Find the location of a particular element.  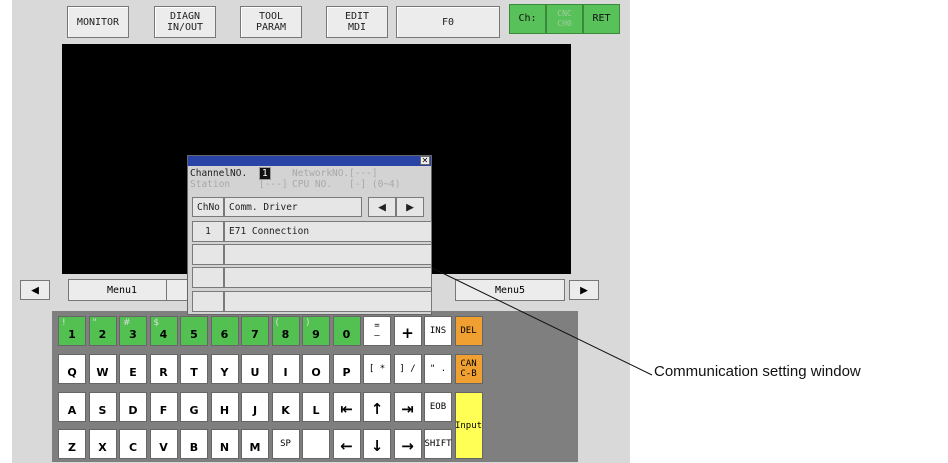

callout-label: Communication setting window is located at coordinates (757, 371).